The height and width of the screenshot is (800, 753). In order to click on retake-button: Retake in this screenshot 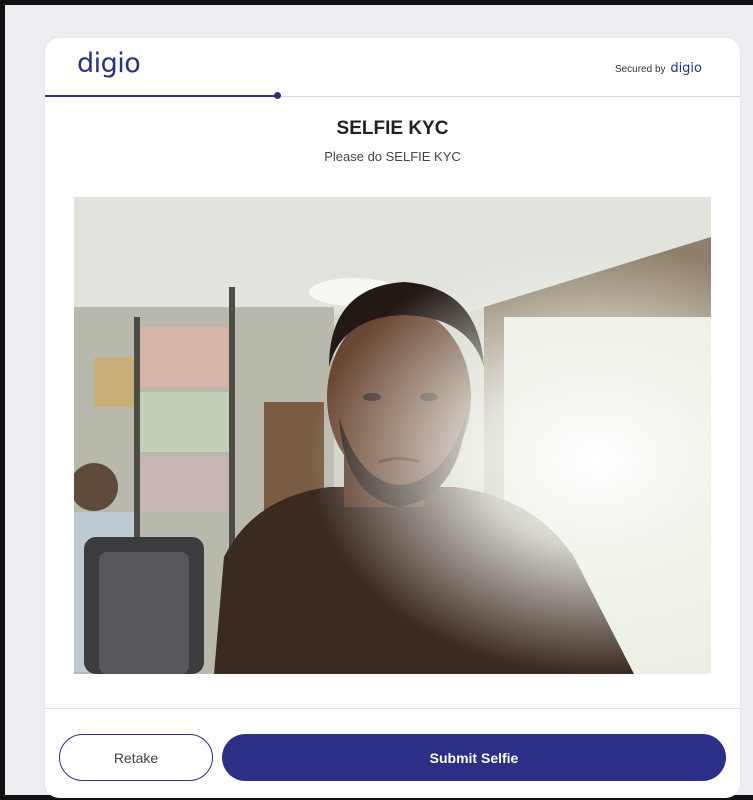, I will do `click(136, 757)`.